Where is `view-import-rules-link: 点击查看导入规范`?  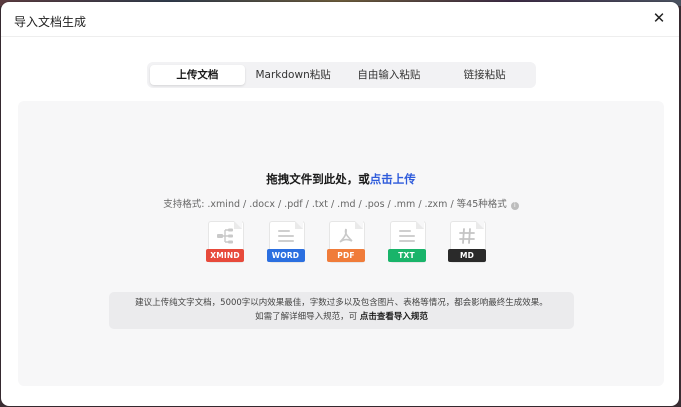
view-import-rules-link: 点击查看导入规范 is located at coordinates (394, 317).